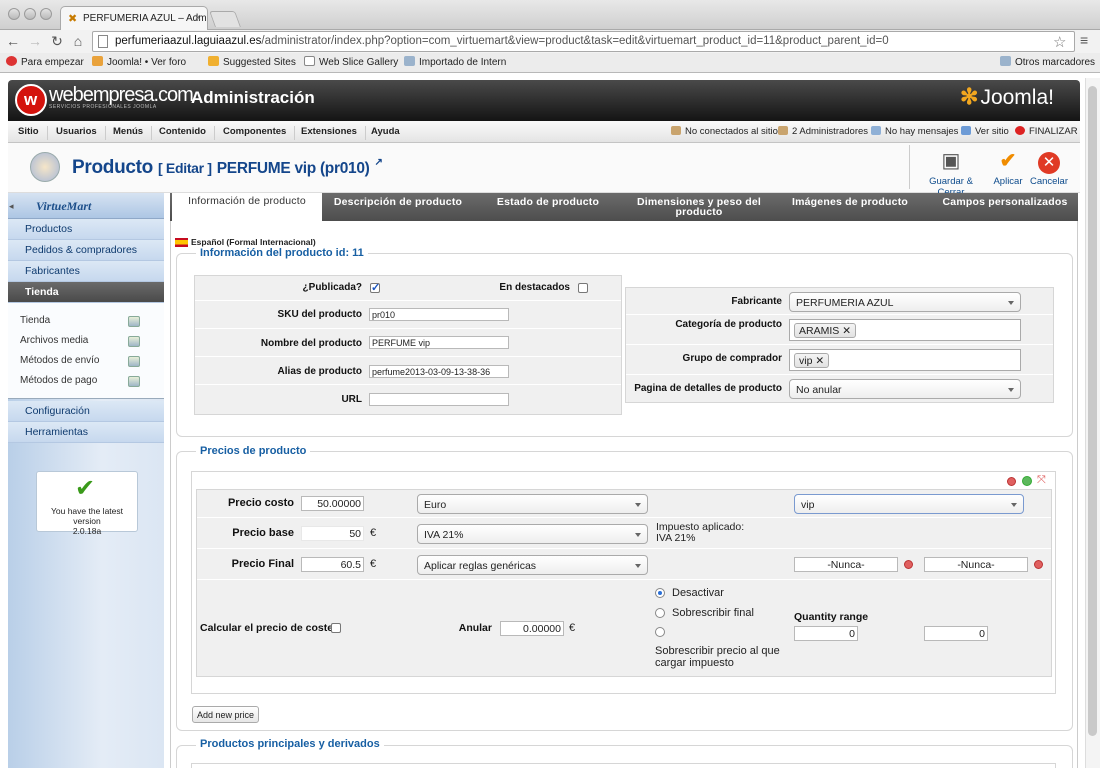 The height and width of the screenshot is (768, 1100). Describe the element at coordinates (985, 131) in the screenshot. I see `view-site-link: Ver sitio` at that location.